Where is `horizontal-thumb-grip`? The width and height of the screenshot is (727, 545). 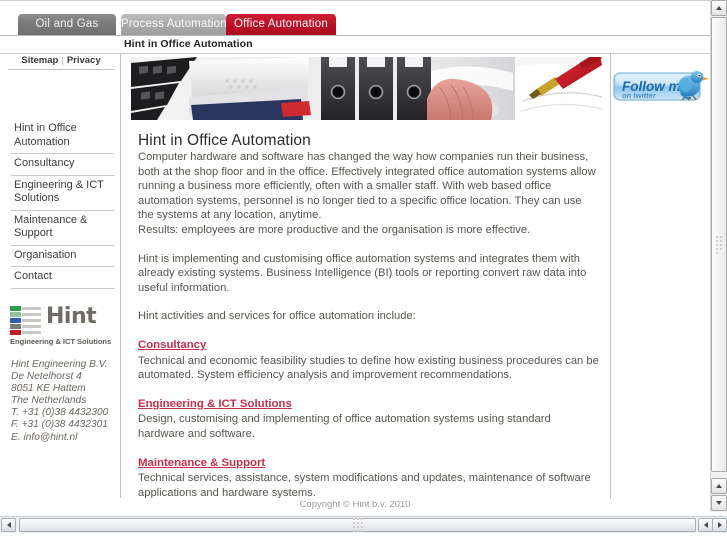
horizontal-thumb-grip is located at coordinates (358, 525).